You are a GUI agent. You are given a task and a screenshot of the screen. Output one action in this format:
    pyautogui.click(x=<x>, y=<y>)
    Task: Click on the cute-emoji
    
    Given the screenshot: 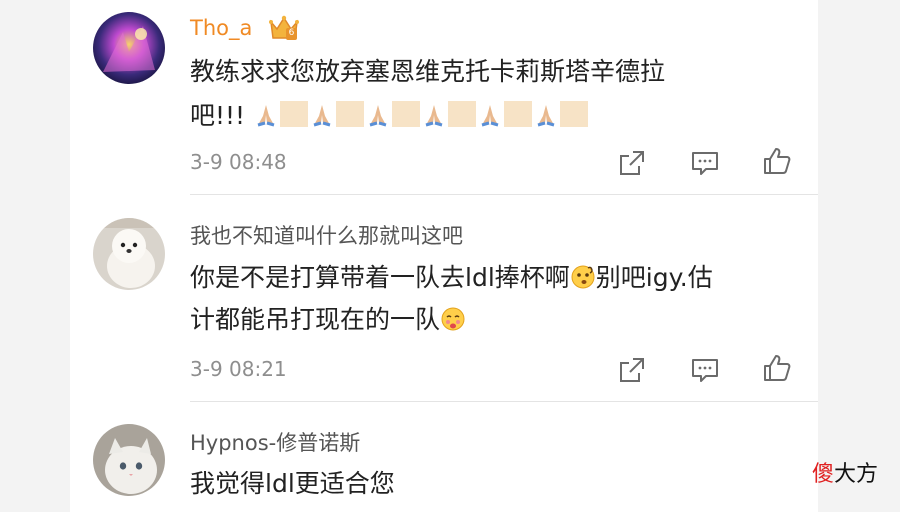 What is the action you would take?
    pyautogui.click(x=453, y=324)
    